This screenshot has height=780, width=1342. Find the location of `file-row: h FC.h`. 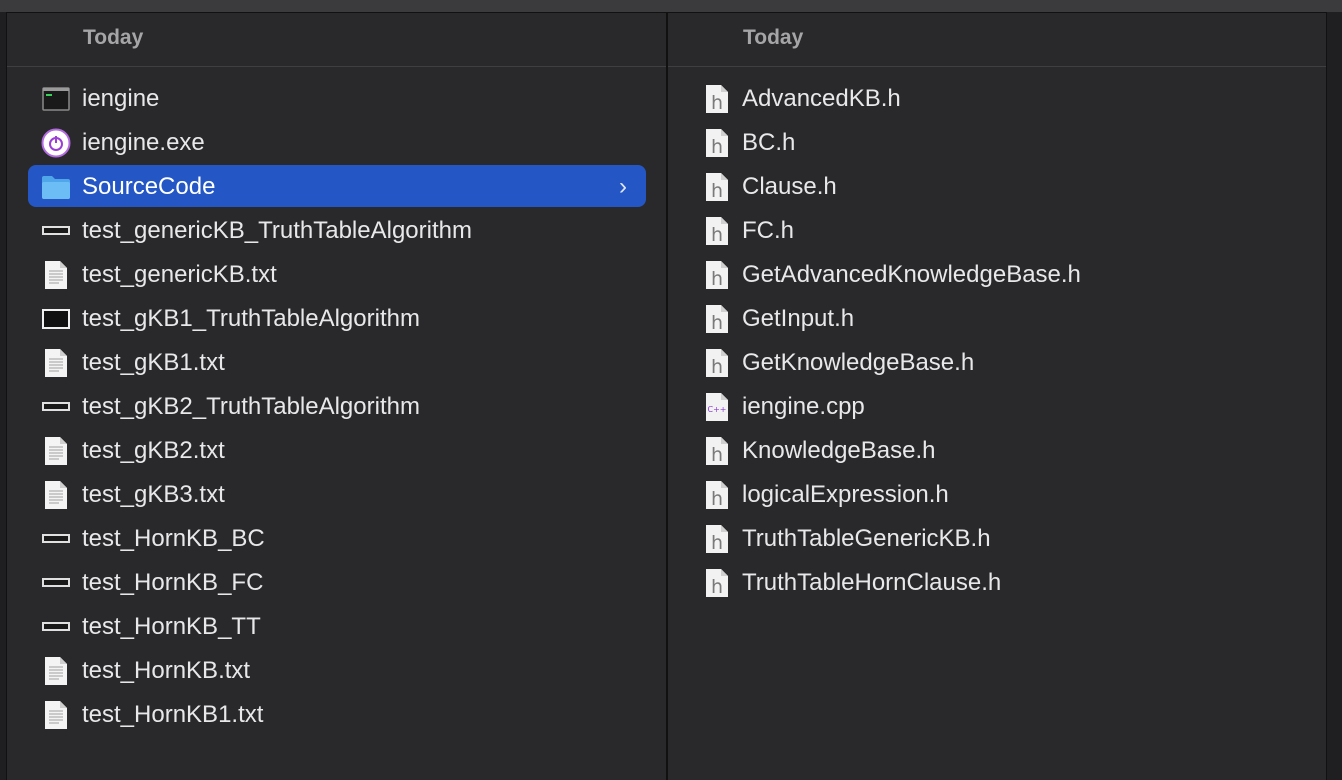

file-row: h FC.h is located at coordinates (997, 231).